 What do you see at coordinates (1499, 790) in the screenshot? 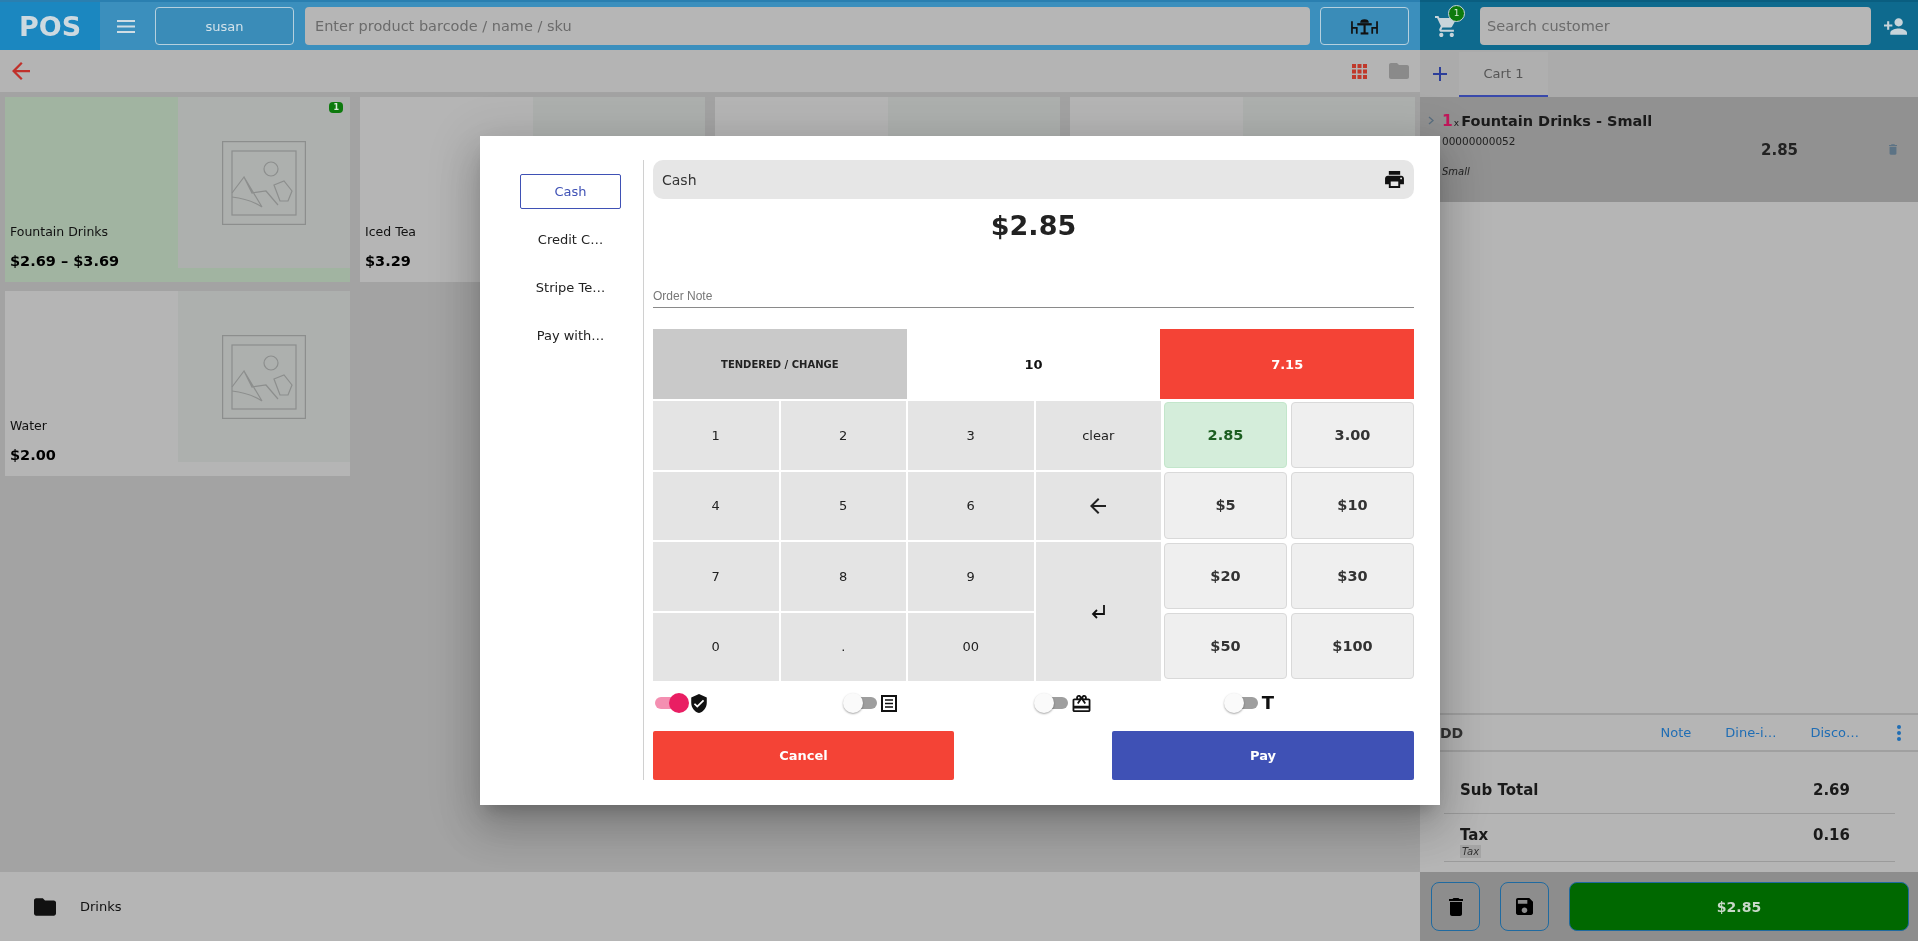
I see `total-label: Sub Total` at bounding box center [1499, 790].